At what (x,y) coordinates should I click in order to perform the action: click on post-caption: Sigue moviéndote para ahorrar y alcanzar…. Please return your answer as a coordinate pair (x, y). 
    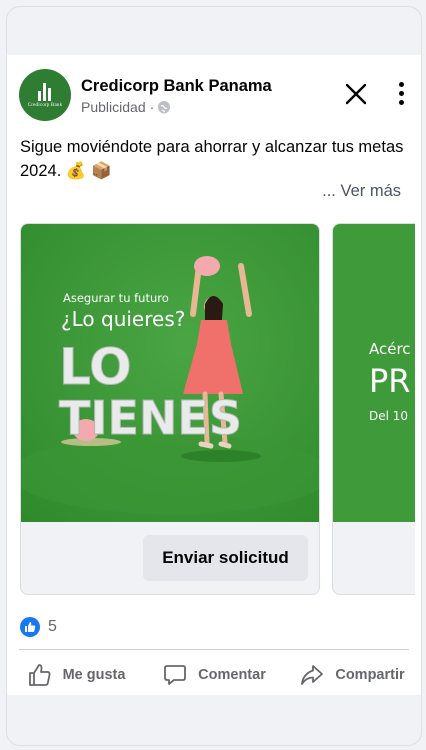
    Looking at the image, I should click on (212, 159).